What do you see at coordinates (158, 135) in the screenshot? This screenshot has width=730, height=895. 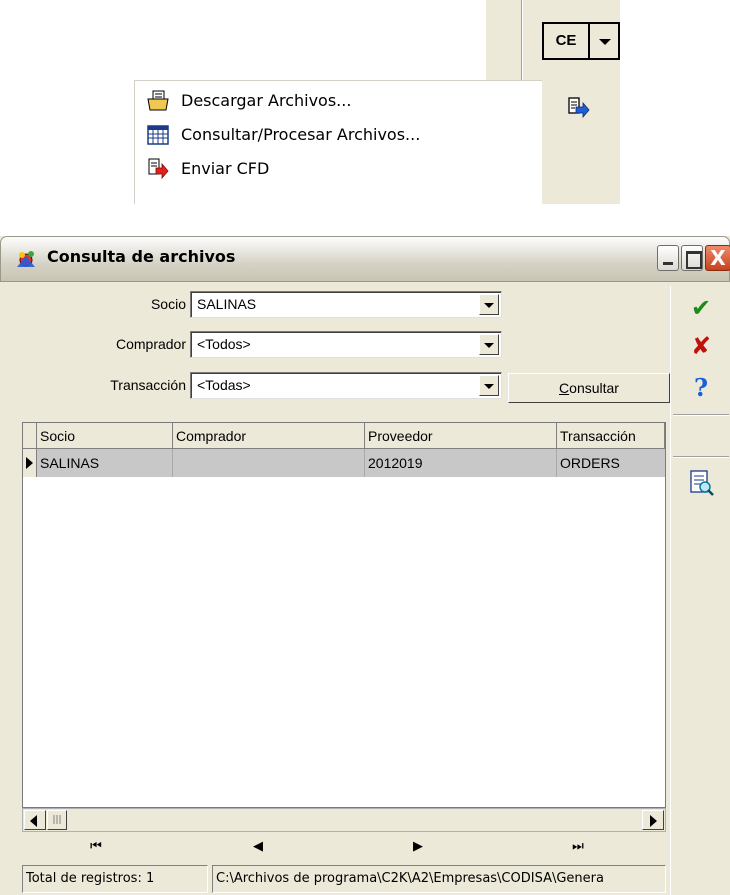 I see `spreadsheet-icon` at bounding box center [158, 135].